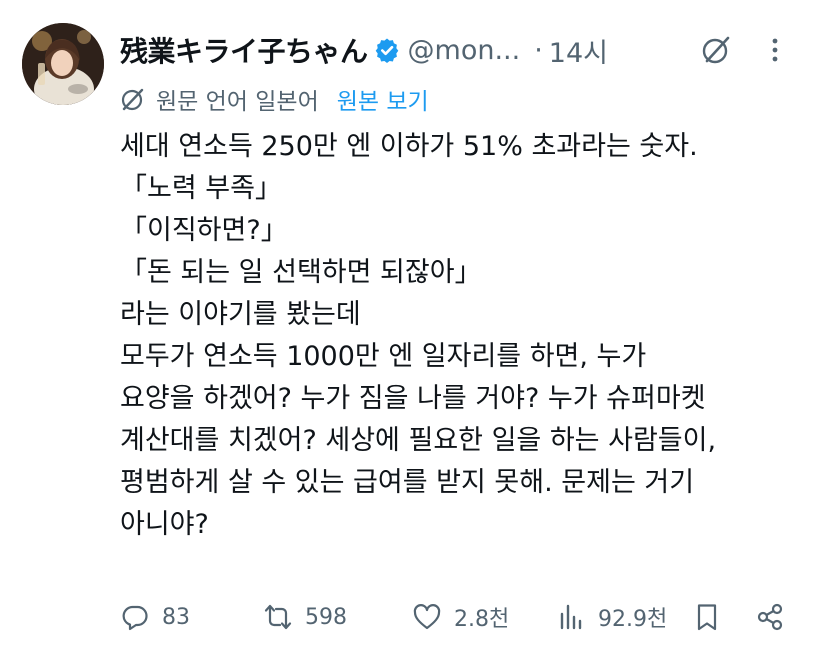 The width and height of the screenshot is (816, 651). What do you see at coordinates (633, 619) in the screenshot?
I see `view-count: 92.9천` at bounding box center [633, 619].